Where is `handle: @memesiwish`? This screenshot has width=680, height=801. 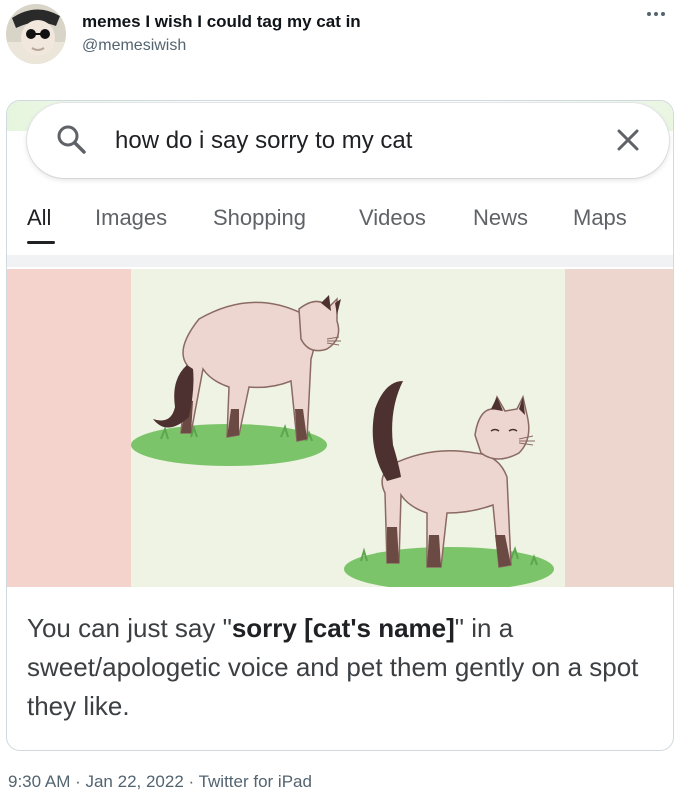
handle: @memesiwish is located at coordinates (134, 46).